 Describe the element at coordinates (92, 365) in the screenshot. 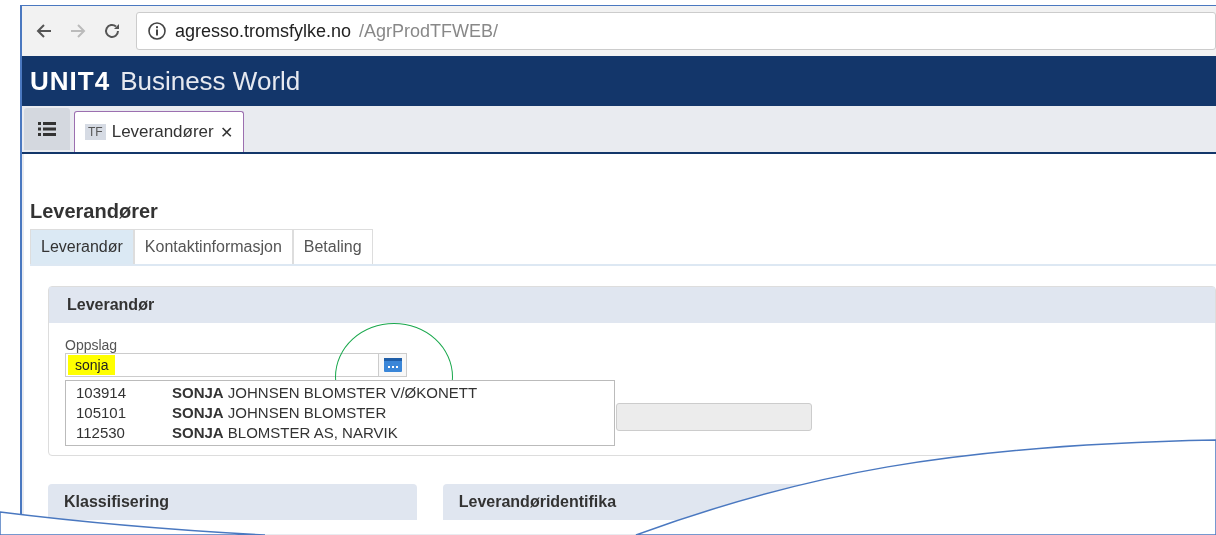

I see `field-value: sonja` at that location.